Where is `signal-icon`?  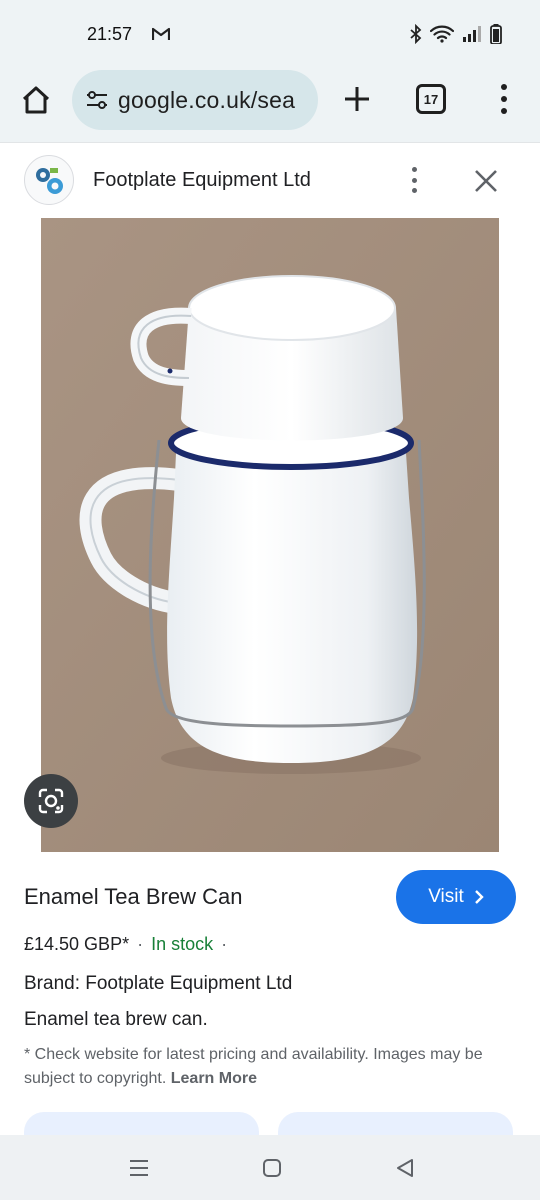
signal-icon is located at coordinates (472, 34).